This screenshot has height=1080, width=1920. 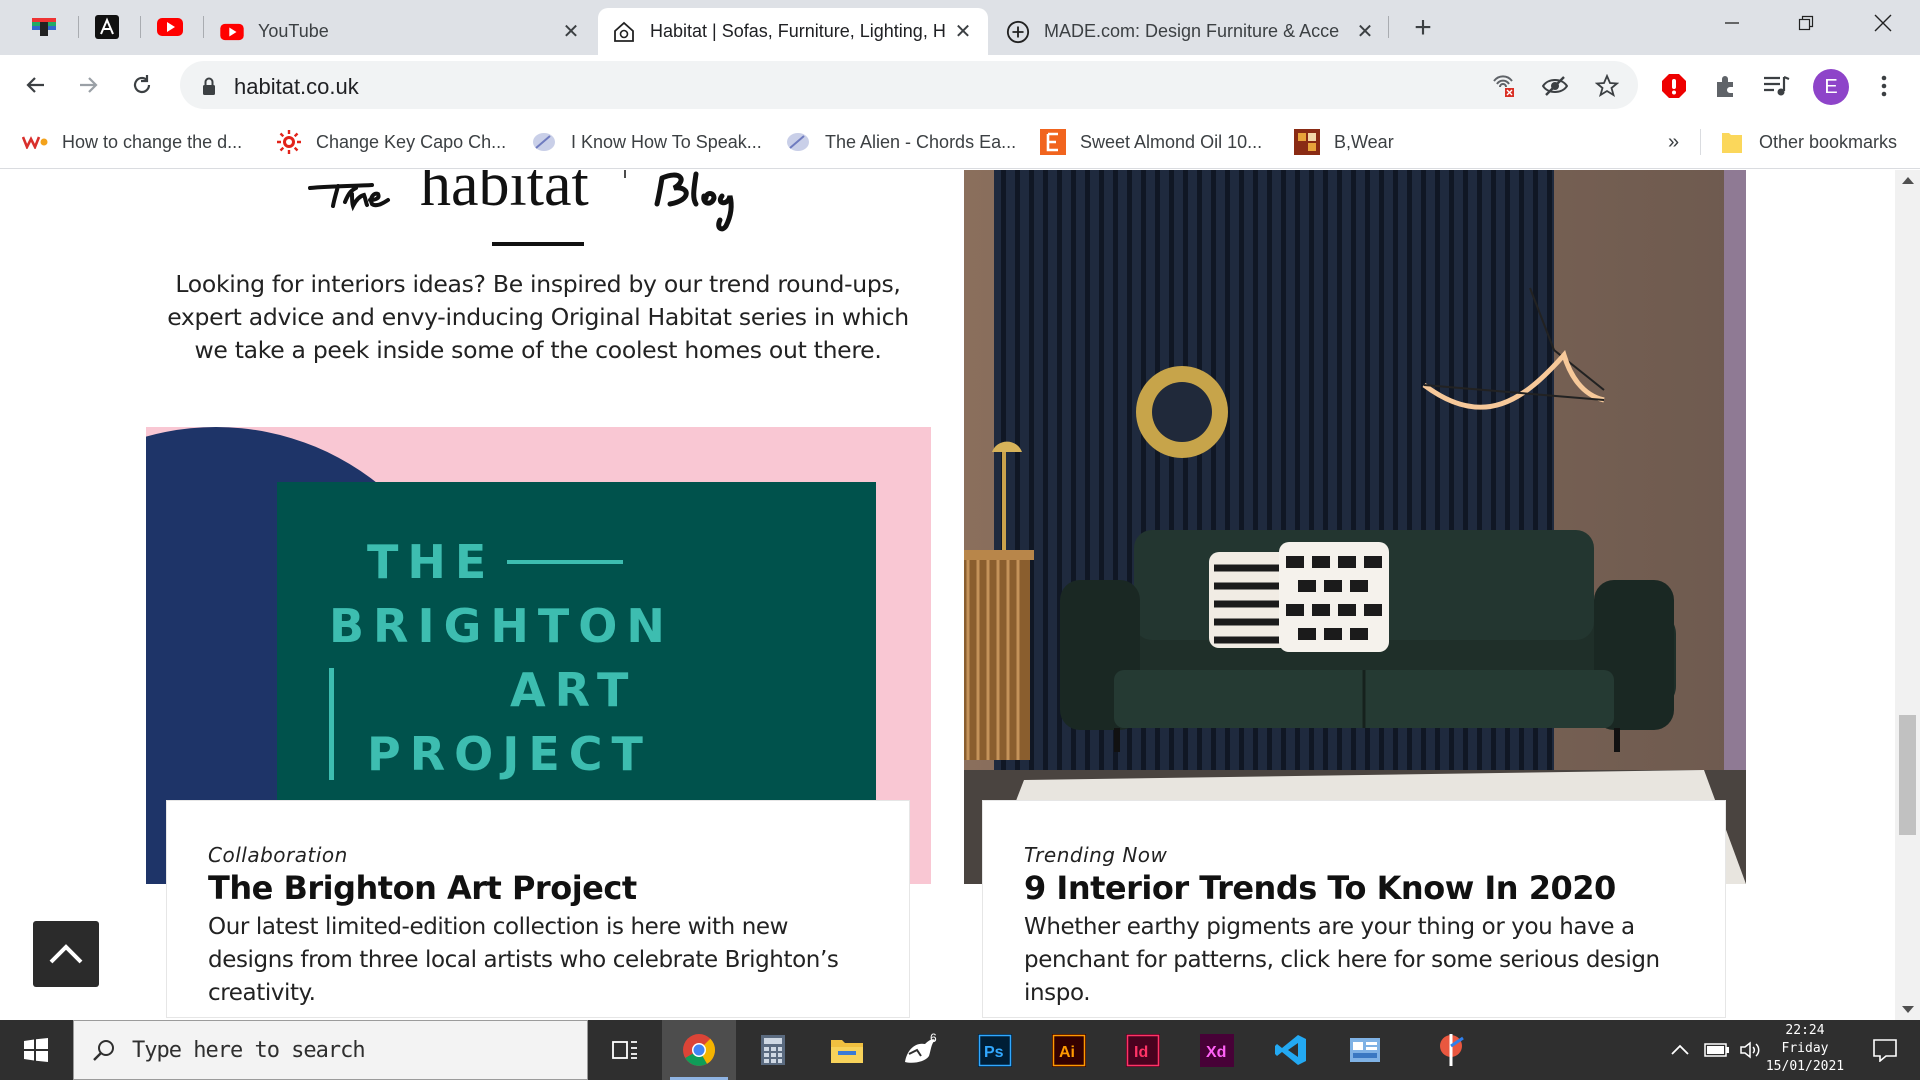 I want to click on scroll-up-arrow-icon, so click(x=1907, y=180).